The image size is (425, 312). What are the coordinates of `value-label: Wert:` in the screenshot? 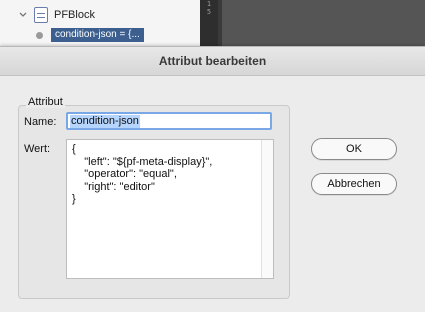 It's located at (37, 149).